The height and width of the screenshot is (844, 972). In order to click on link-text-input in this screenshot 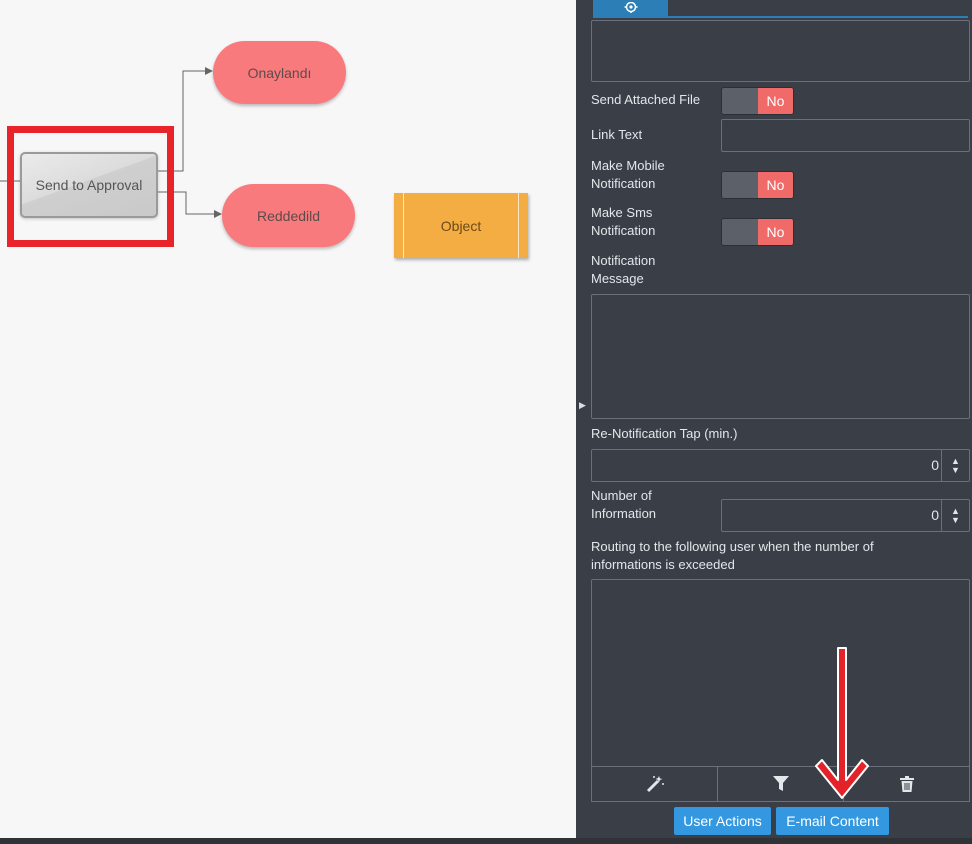, I will do `click(845, 135)`.